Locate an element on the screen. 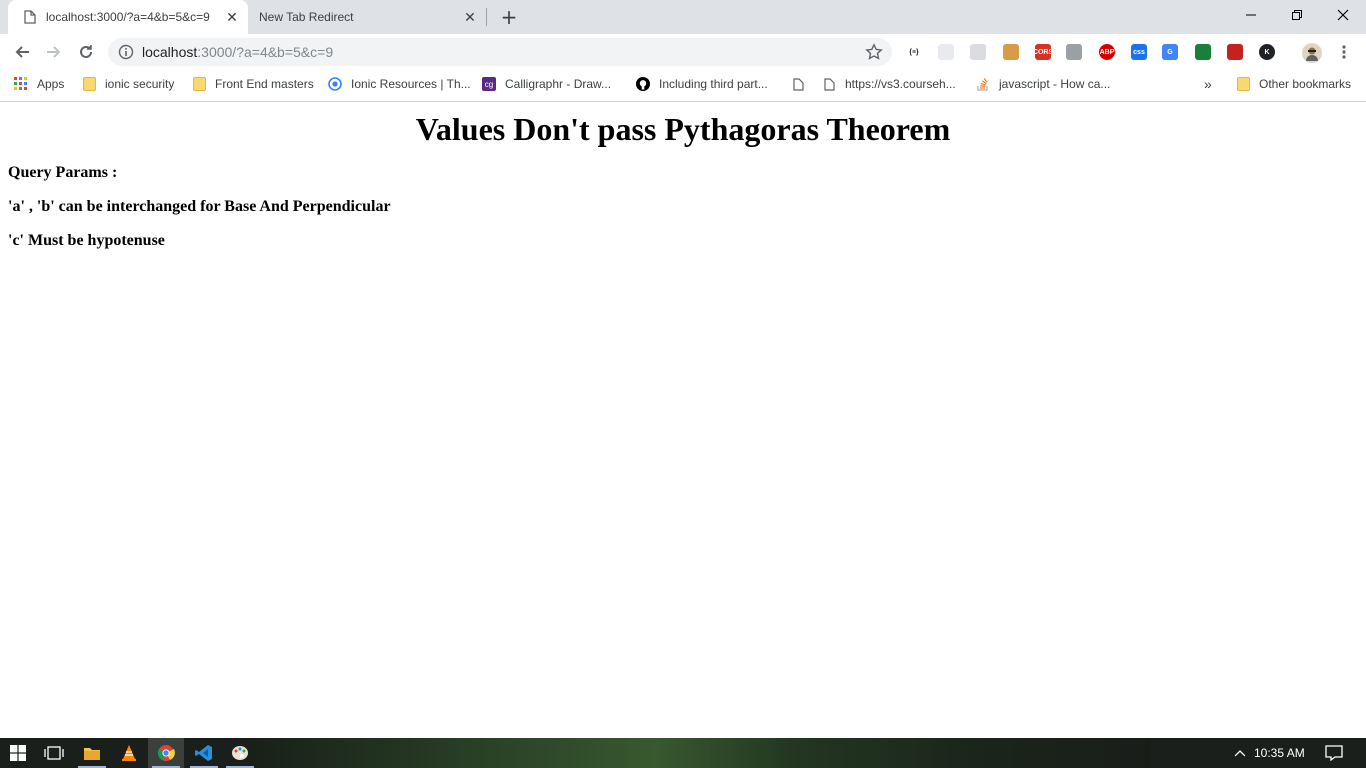  restore-button is located at coordinates (1297, 15).